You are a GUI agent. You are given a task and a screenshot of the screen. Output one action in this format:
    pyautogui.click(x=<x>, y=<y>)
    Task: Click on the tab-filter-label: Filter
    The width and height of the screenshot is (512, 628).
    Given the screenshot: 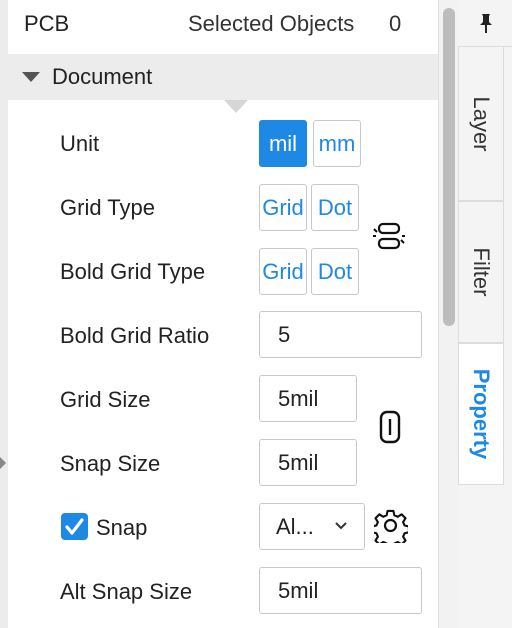 What is the action you would take?
    pyautogui.click(x=481, y=272)
    